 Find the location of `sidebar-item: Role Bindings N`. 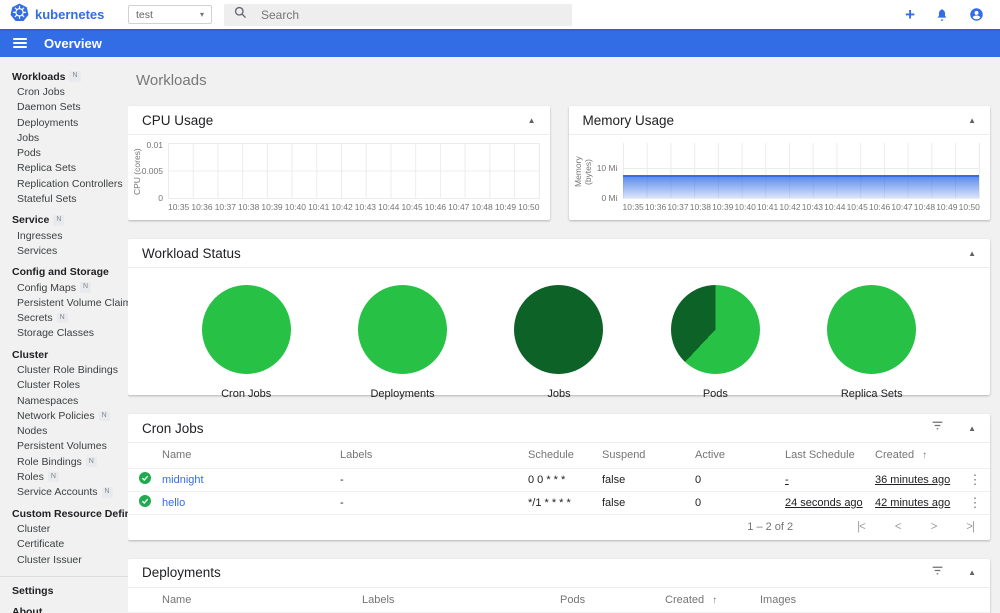

sidebar-item: Role Bindings N is located at coordinates (64, 461).